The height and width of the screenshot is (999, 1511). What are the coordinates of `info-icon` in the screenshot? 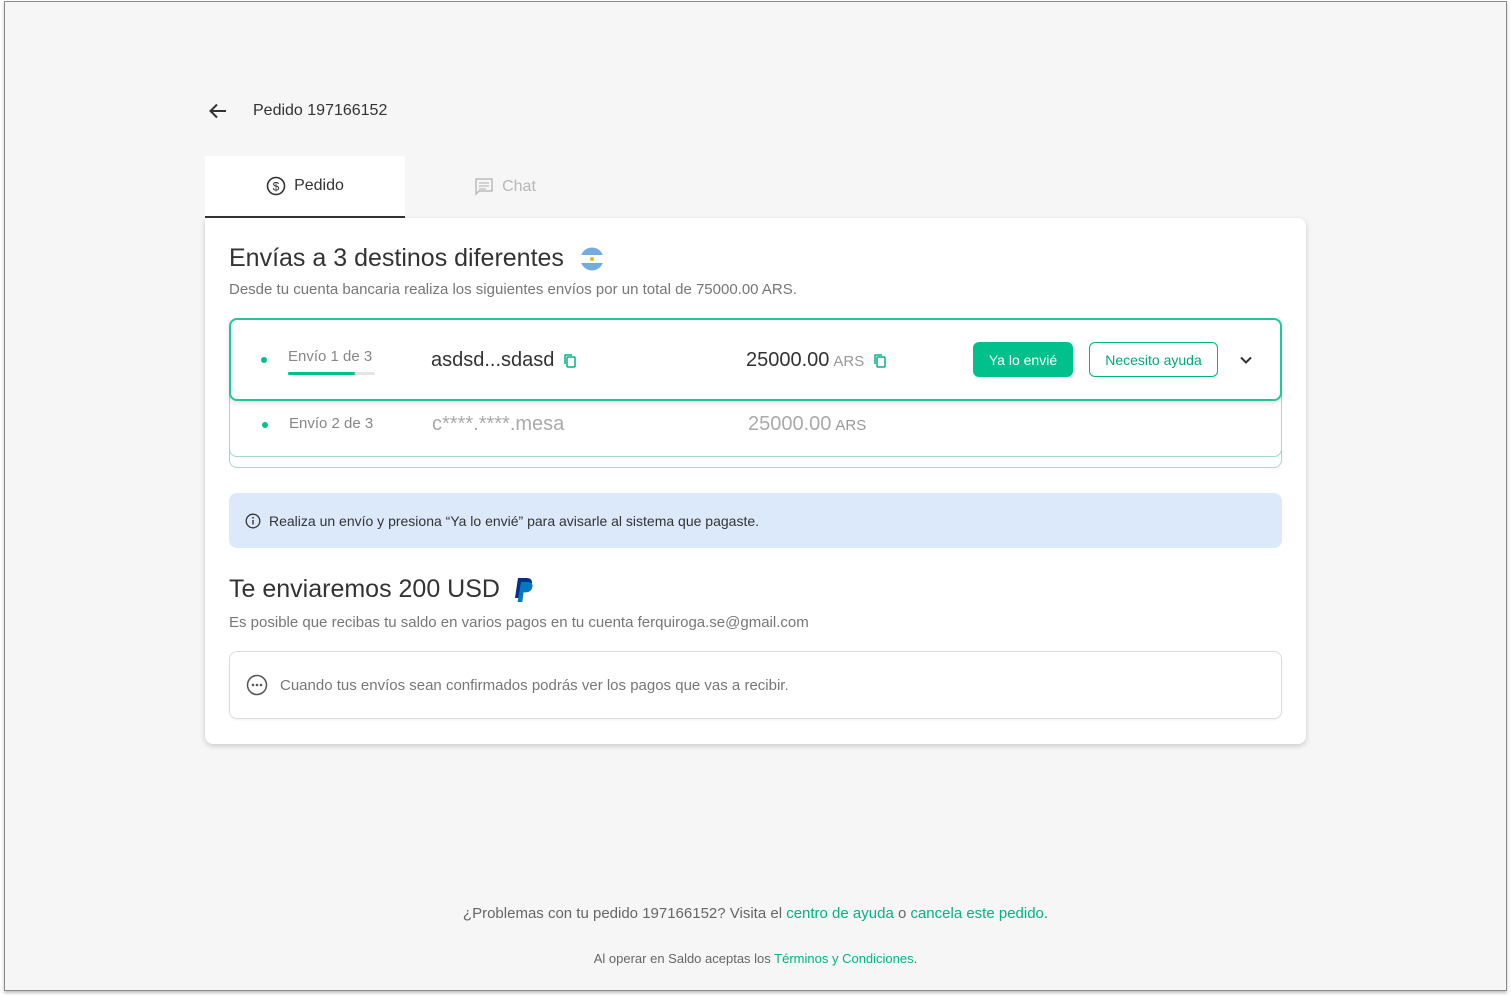 It's located at (253, 521).